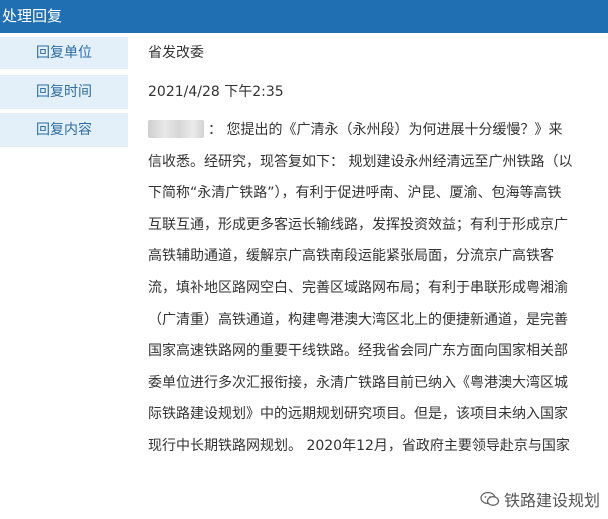 Image resolution: width=608 pixels, height=519 pixels. What do you see at coordinates (216, 92) in the screenshot?
I see `reply-time-value: 2021/4/28 下午2:35` at bounding box center [216, 92].